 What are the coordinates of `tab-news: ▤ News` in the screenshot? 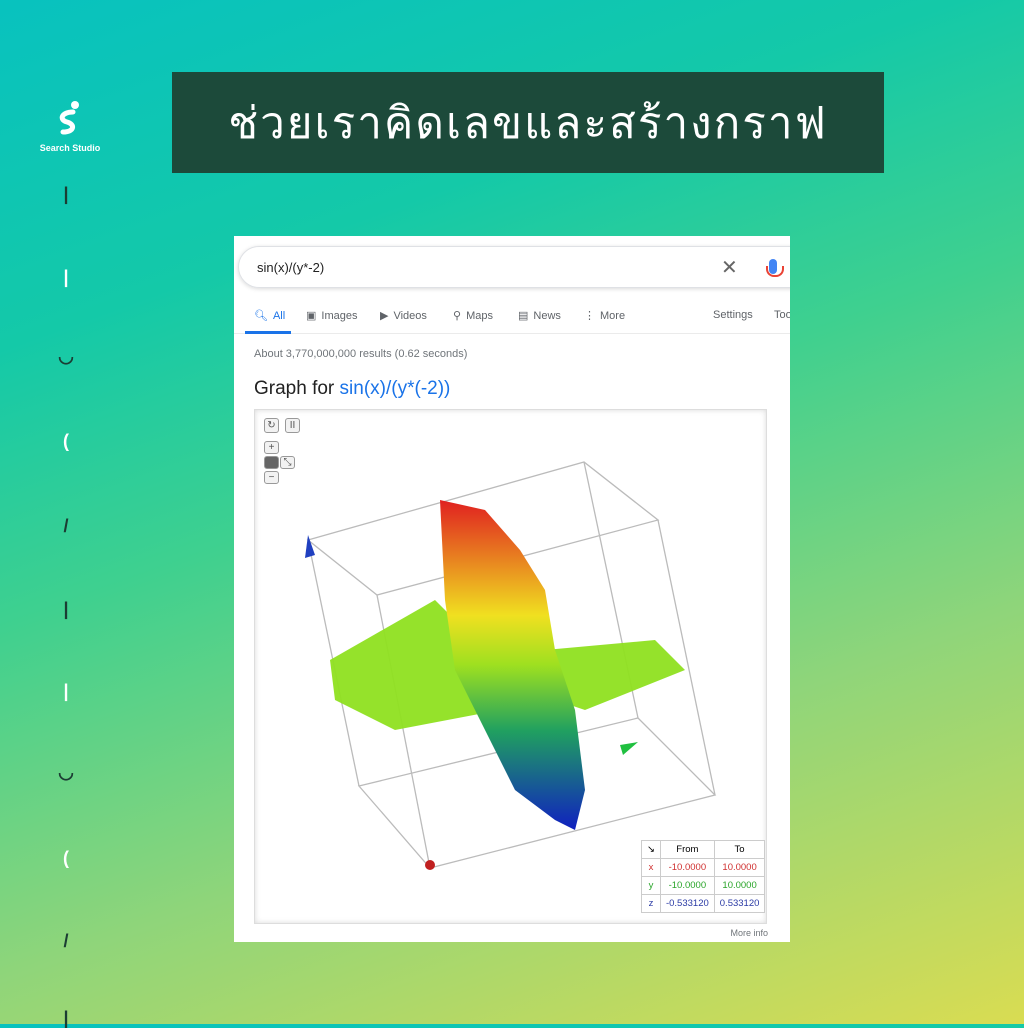 It's located at (539, 316).